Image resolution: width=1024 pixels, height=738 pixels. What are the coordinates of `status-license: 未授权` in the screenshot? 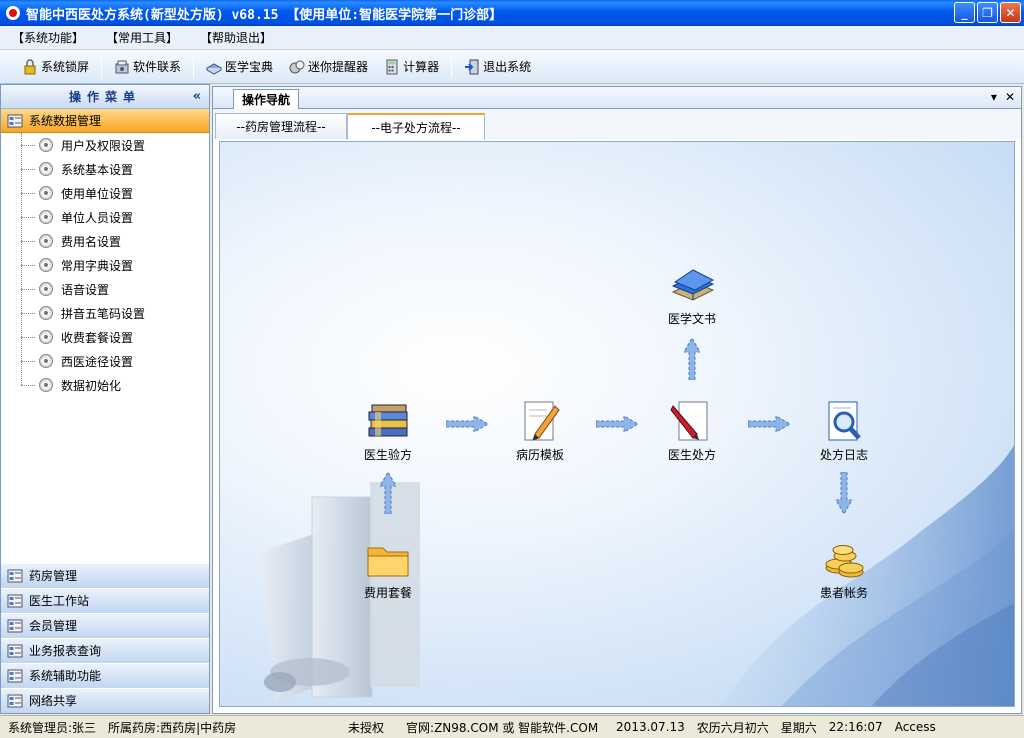 It's located at (366, 727).